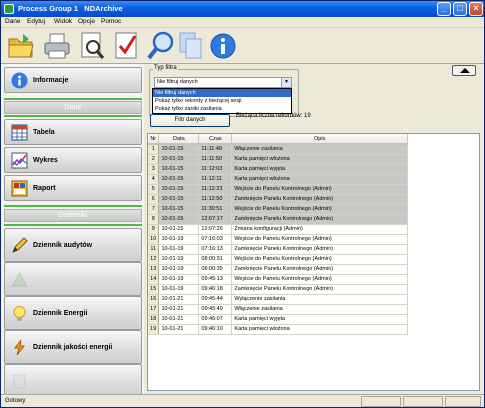 The image size is (485, 408). I want to click on table-row: 2 10-01-15 11:11:50 Karta pamięci włożona, so click(278, 159).